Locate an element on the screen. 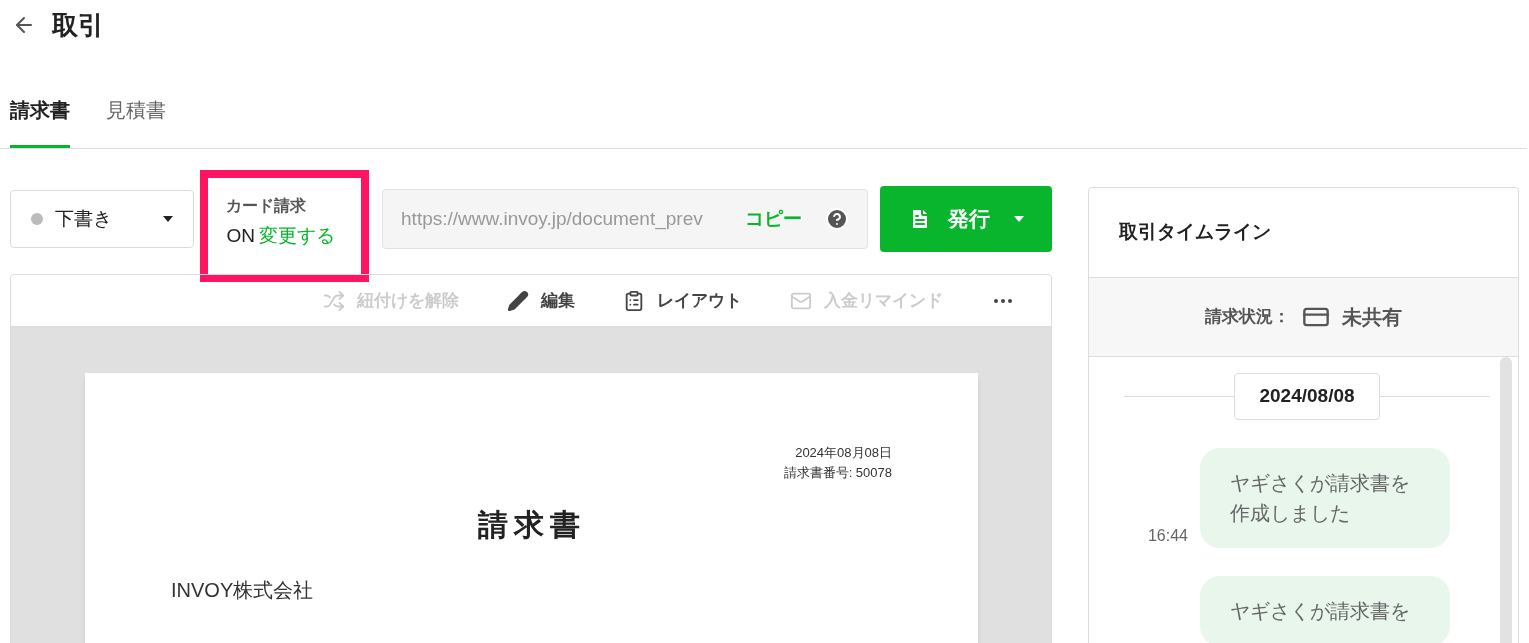  tab: 請求書 is located at coordinates (40, 121).